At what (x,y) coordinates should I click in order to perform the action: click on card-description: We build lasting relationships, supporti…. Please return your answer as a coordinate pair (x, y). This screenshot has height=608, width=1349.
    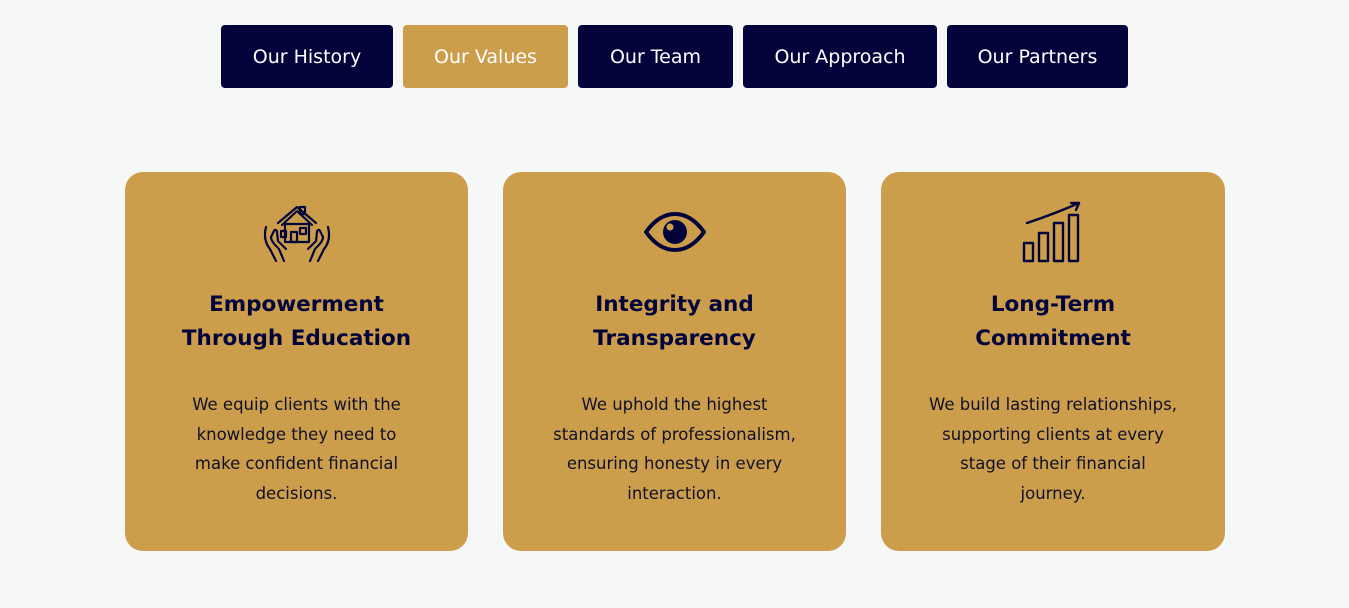
    Looking at the image, I should click on (1053, 449).